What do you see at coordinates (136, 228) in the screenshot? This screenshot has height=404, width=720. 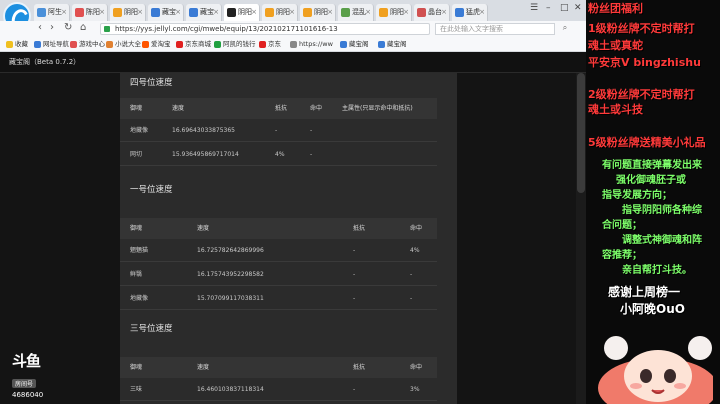 I see `column-header: 御魂` at bounding box center [136, 228].